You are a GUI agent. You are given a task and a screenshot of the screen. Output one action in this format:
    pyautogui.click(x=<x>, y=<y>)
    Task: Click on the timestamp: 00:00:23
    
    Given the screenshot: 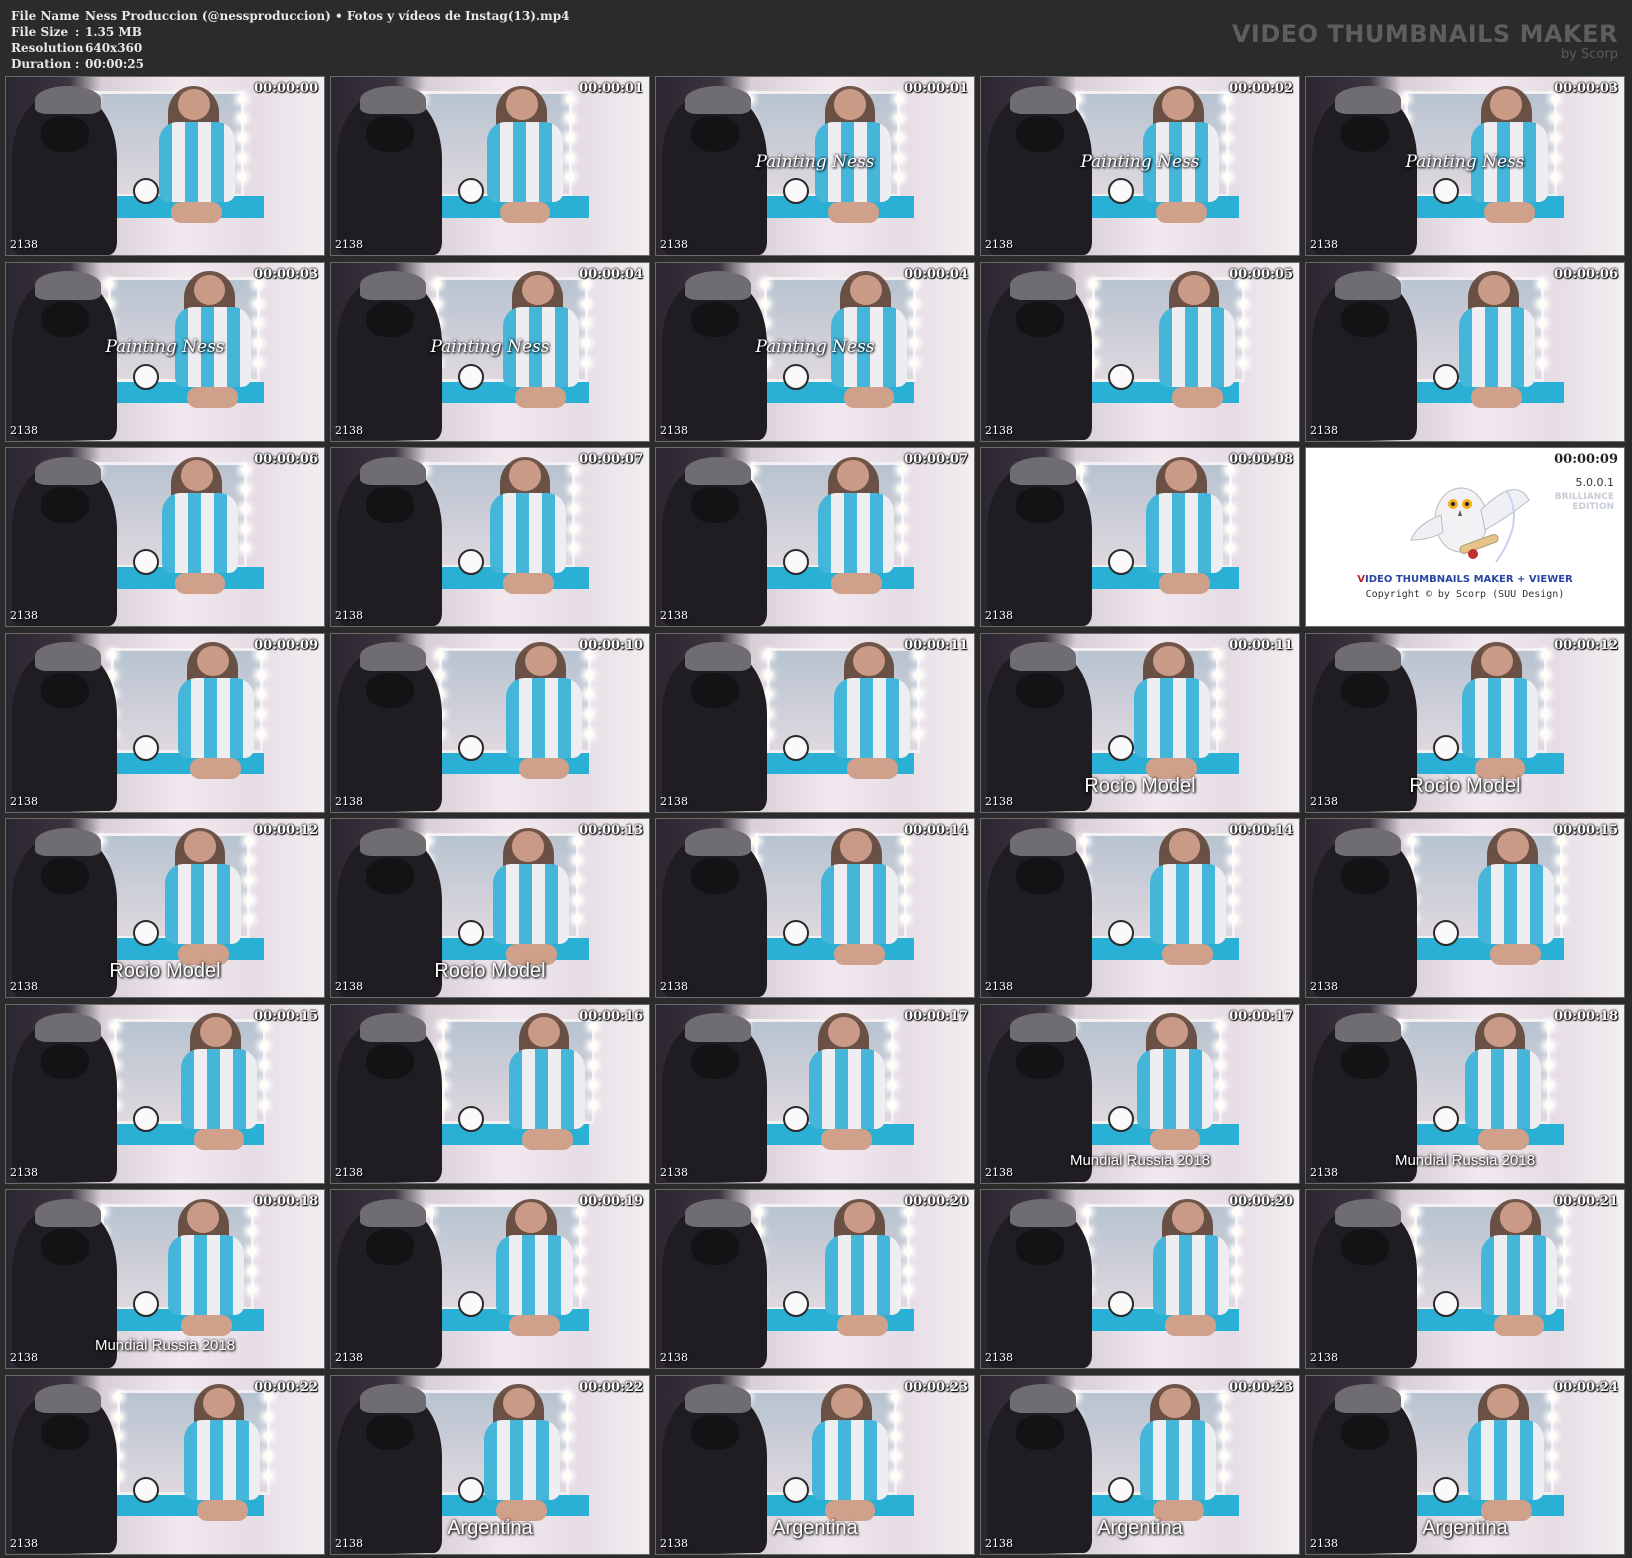 What is the action you would take?
    pyautogui.click(x=1261, y=1387)
    